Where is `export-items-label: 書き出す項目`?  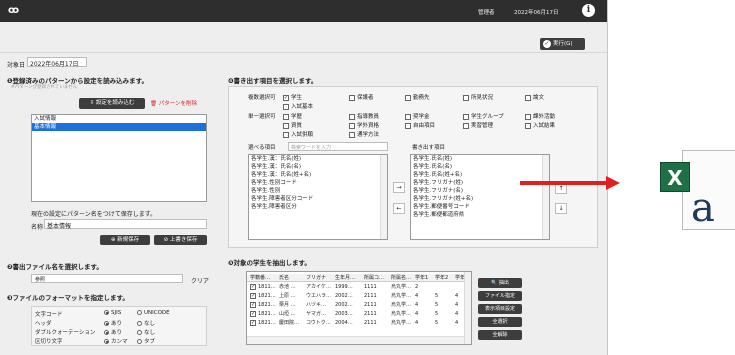
export-items-label: 書き出す項目 is located at coordinates (429, 148).